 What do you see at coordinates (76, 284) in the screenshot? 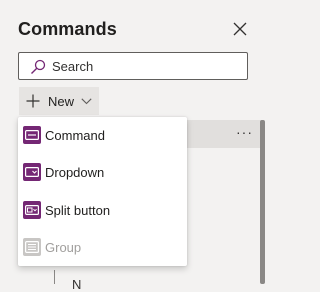
I see `tree-item-partial: N` at bounding box center [76, 284].